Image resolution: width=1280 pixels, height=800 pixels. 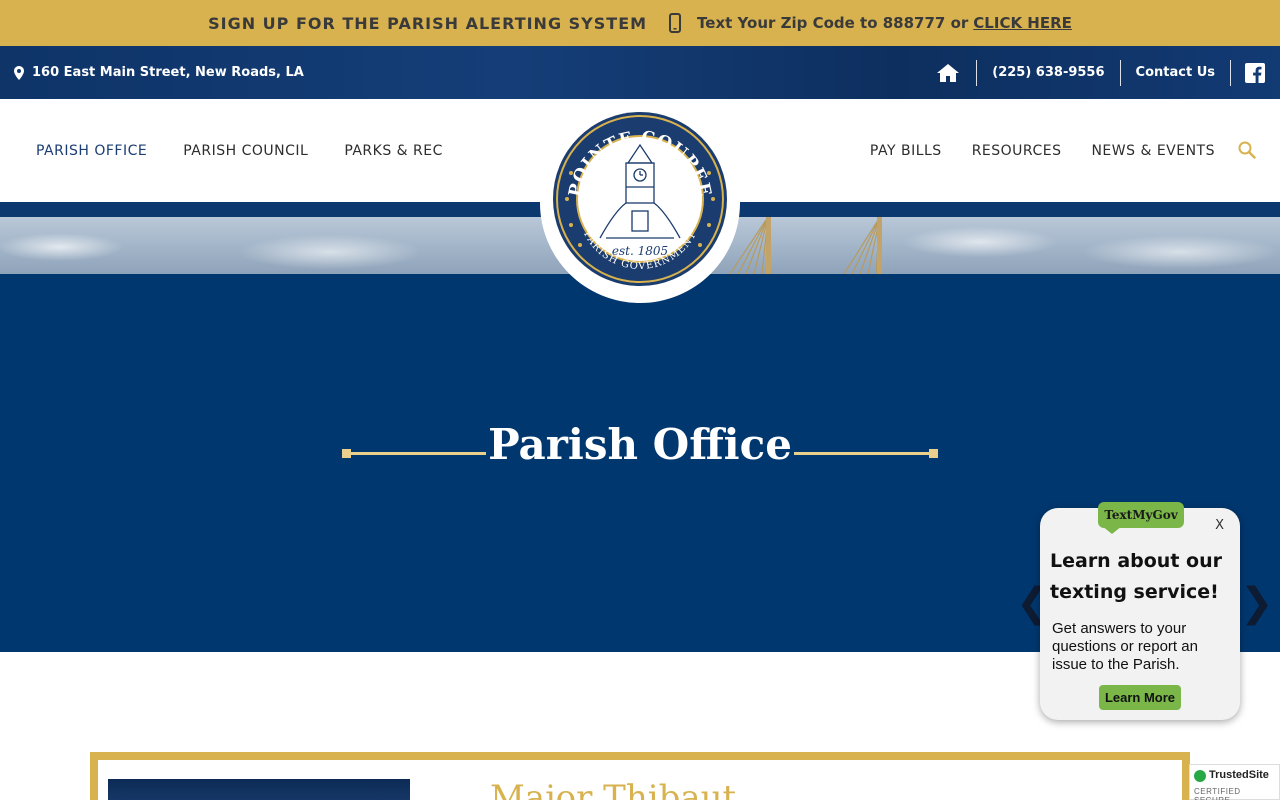 What do you see at coordinates (906, 151) in the screenshot?
I see `nav-item-pay-bills: PAY BILLS` at bounding box center [906, 151].